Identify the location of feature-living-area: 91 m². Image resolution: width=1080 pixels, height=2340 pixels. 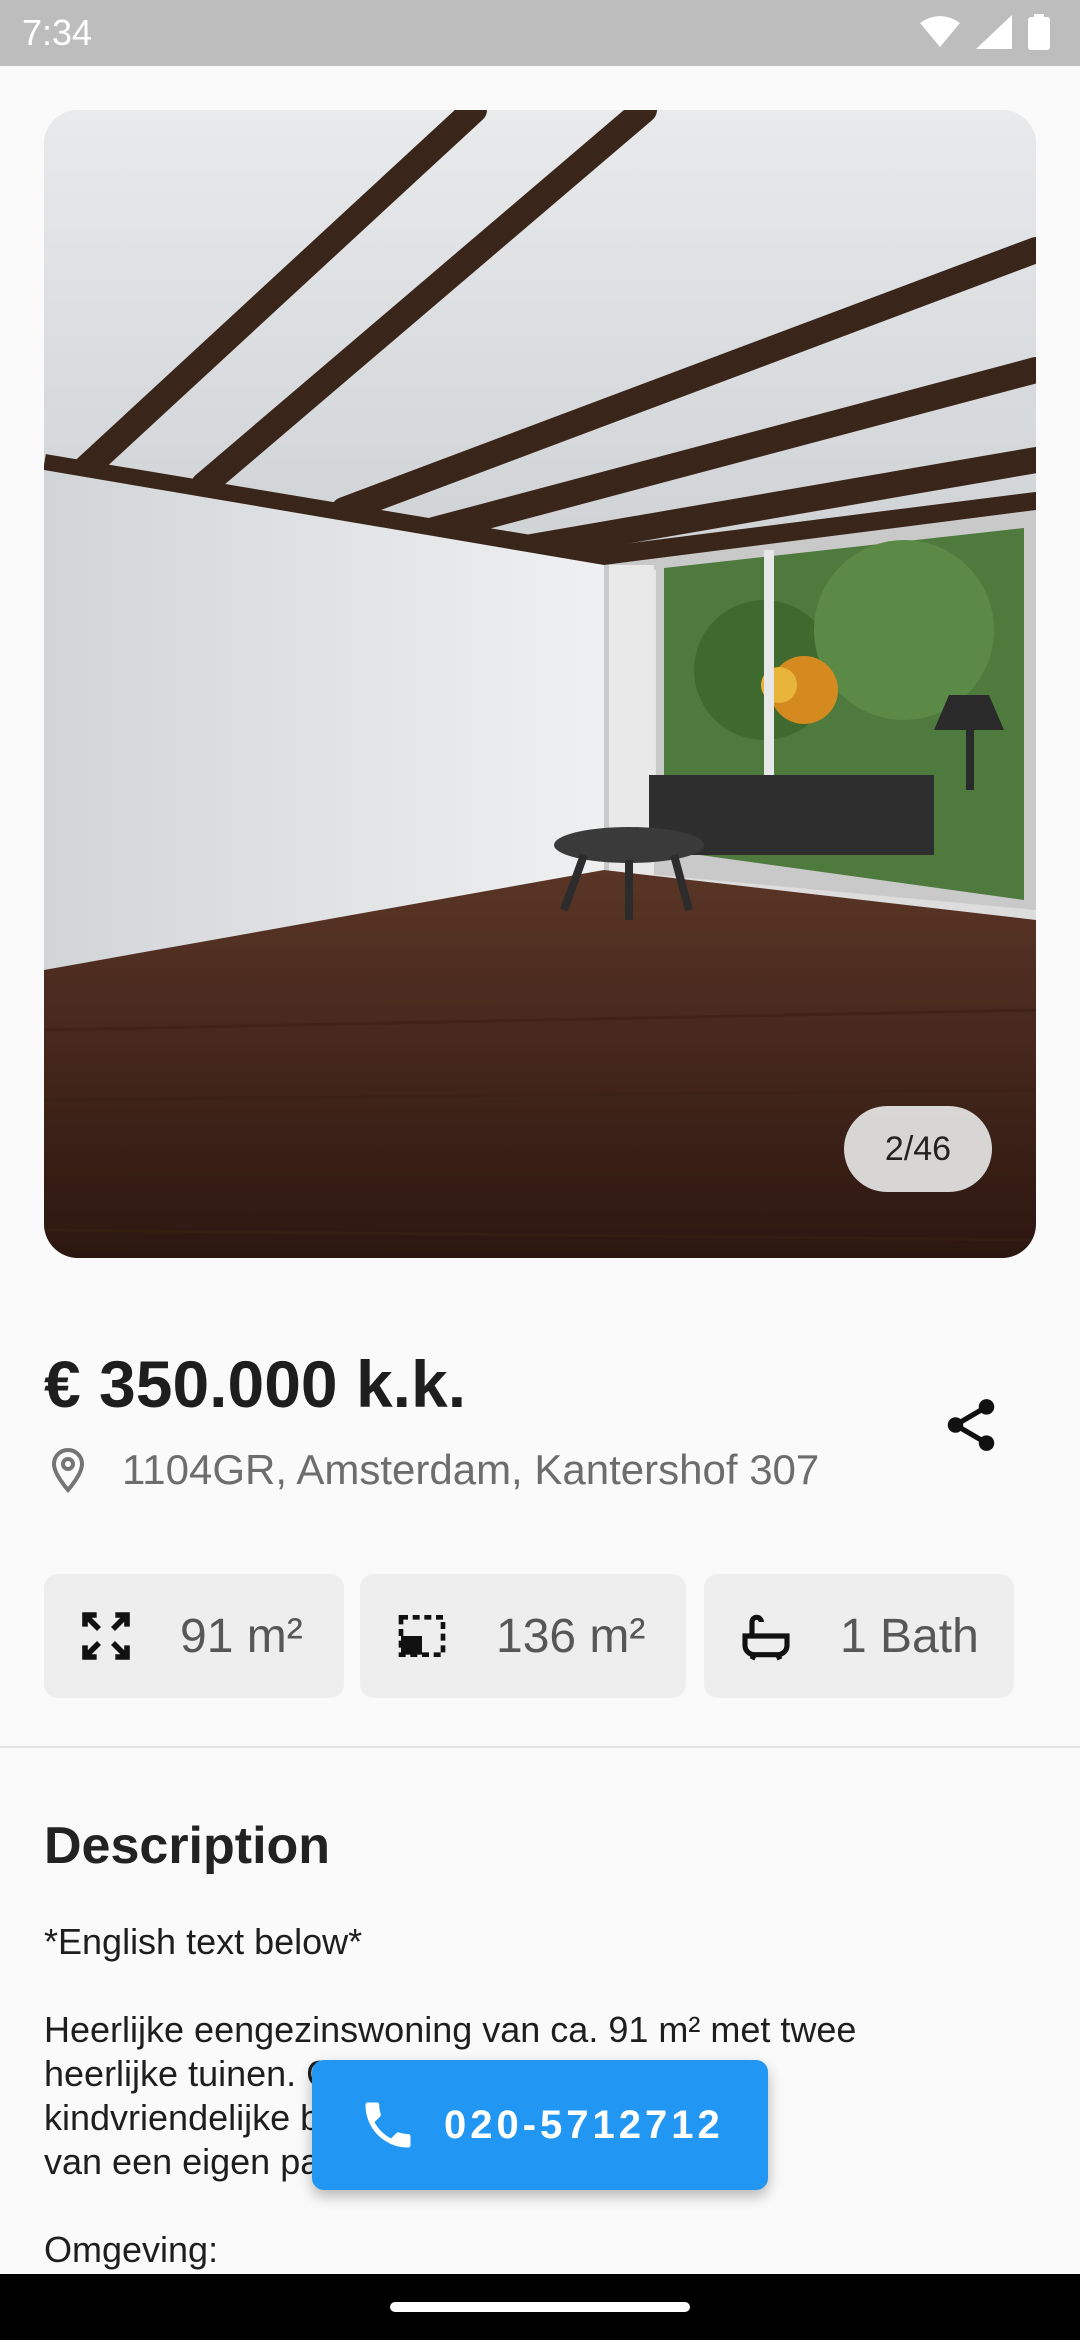
(194, 1636).